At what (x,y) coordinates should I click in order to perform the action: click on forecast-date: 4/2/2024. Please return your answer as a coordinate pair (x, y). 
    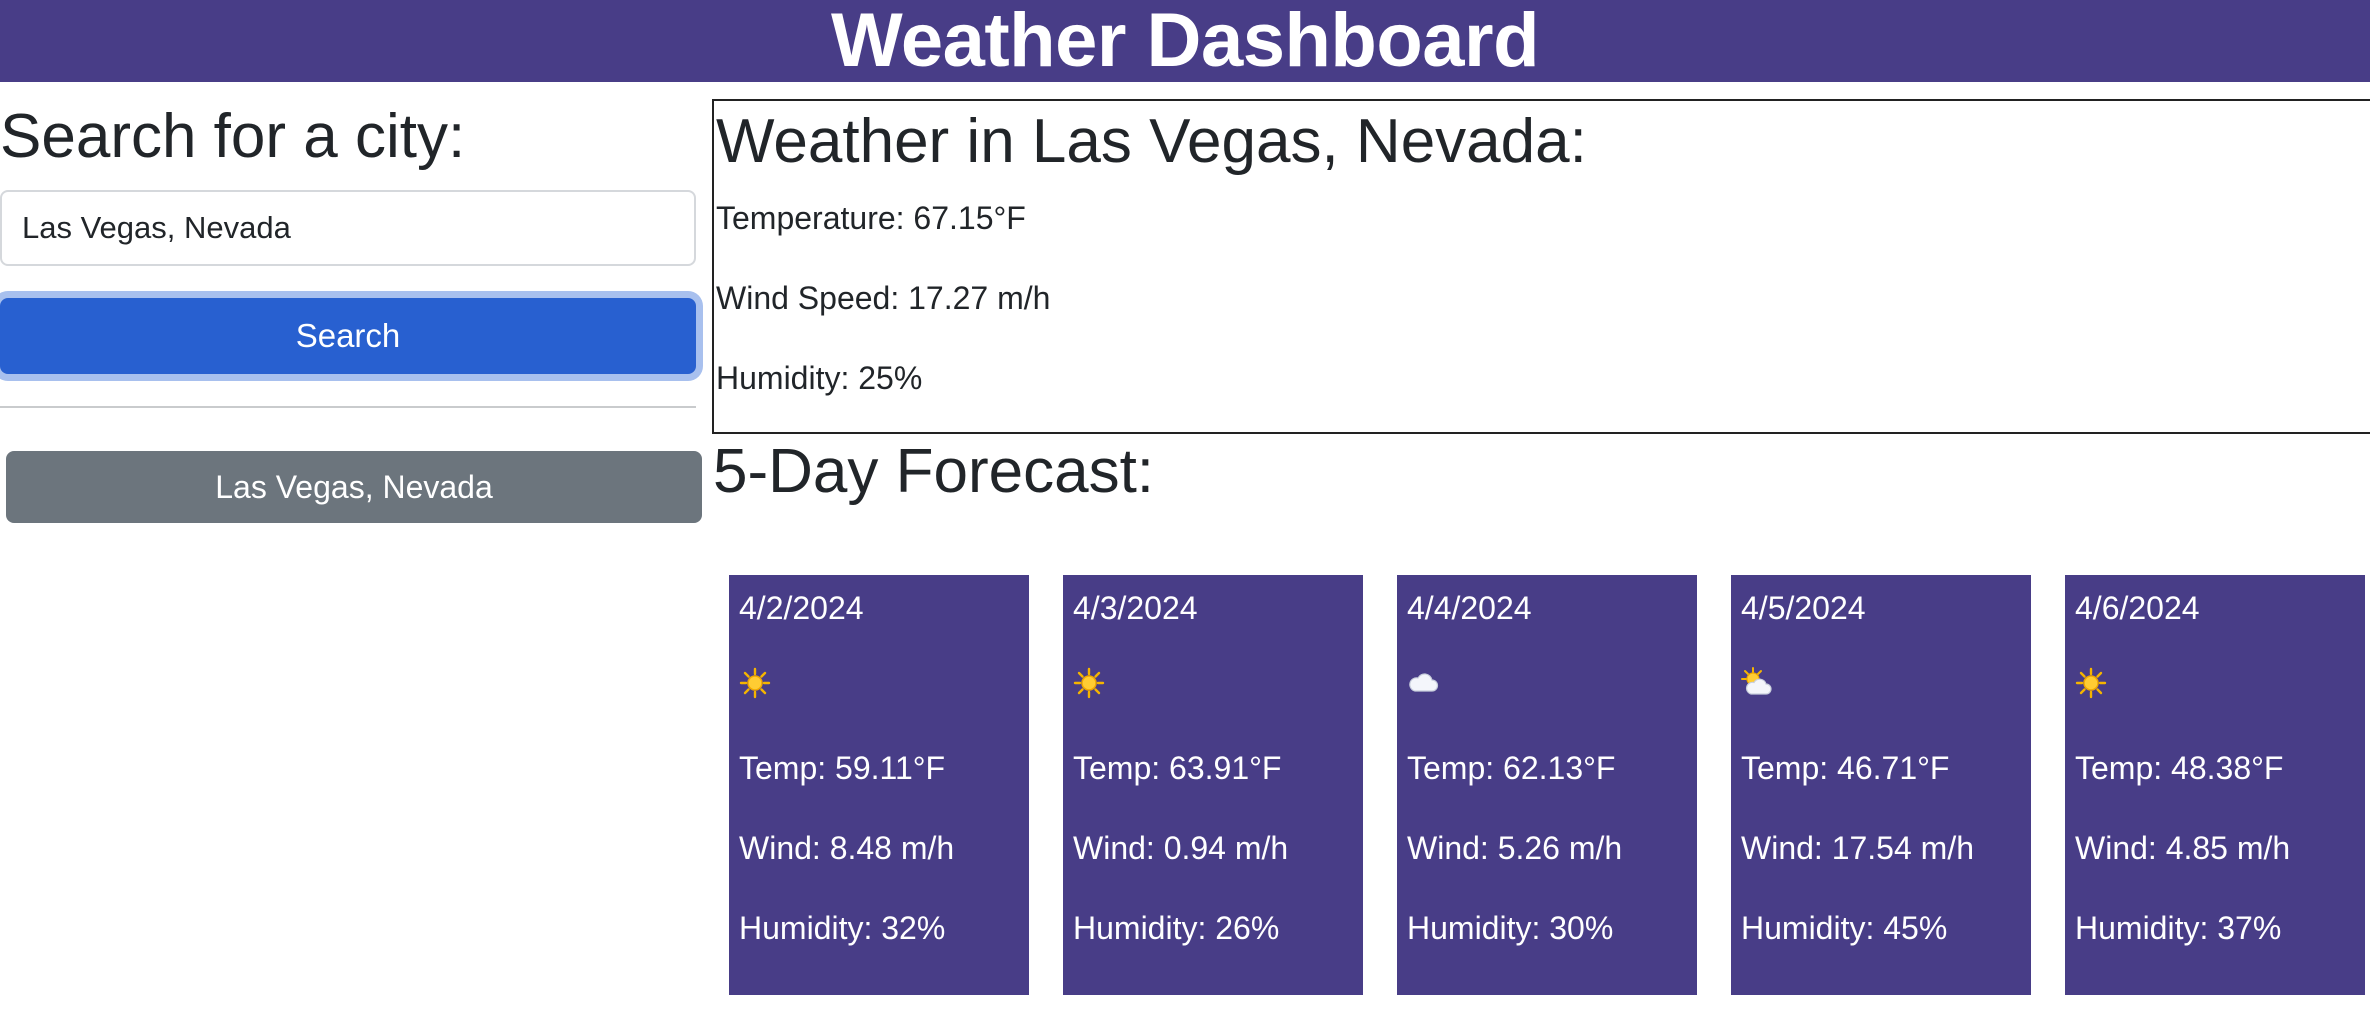
    Looking at the image, I should click on (801, 608).